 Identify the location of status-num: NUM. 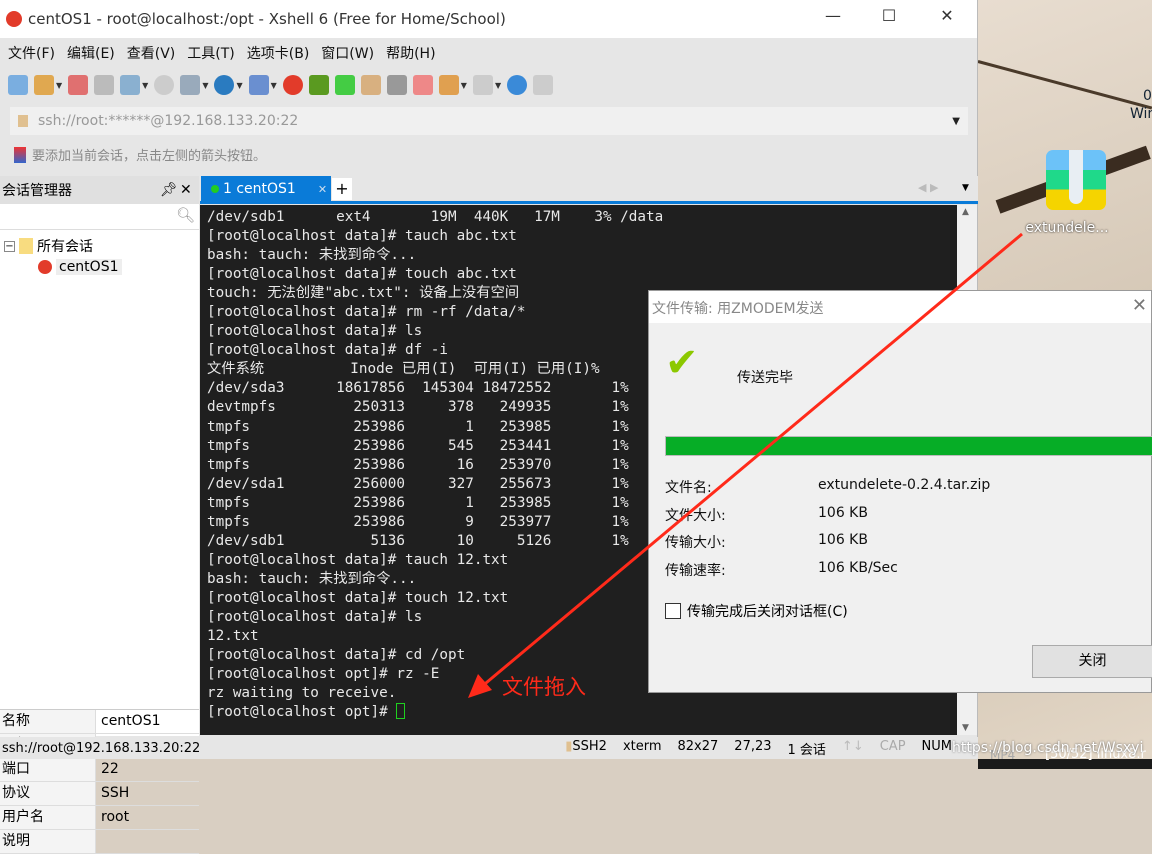
(936, 746).